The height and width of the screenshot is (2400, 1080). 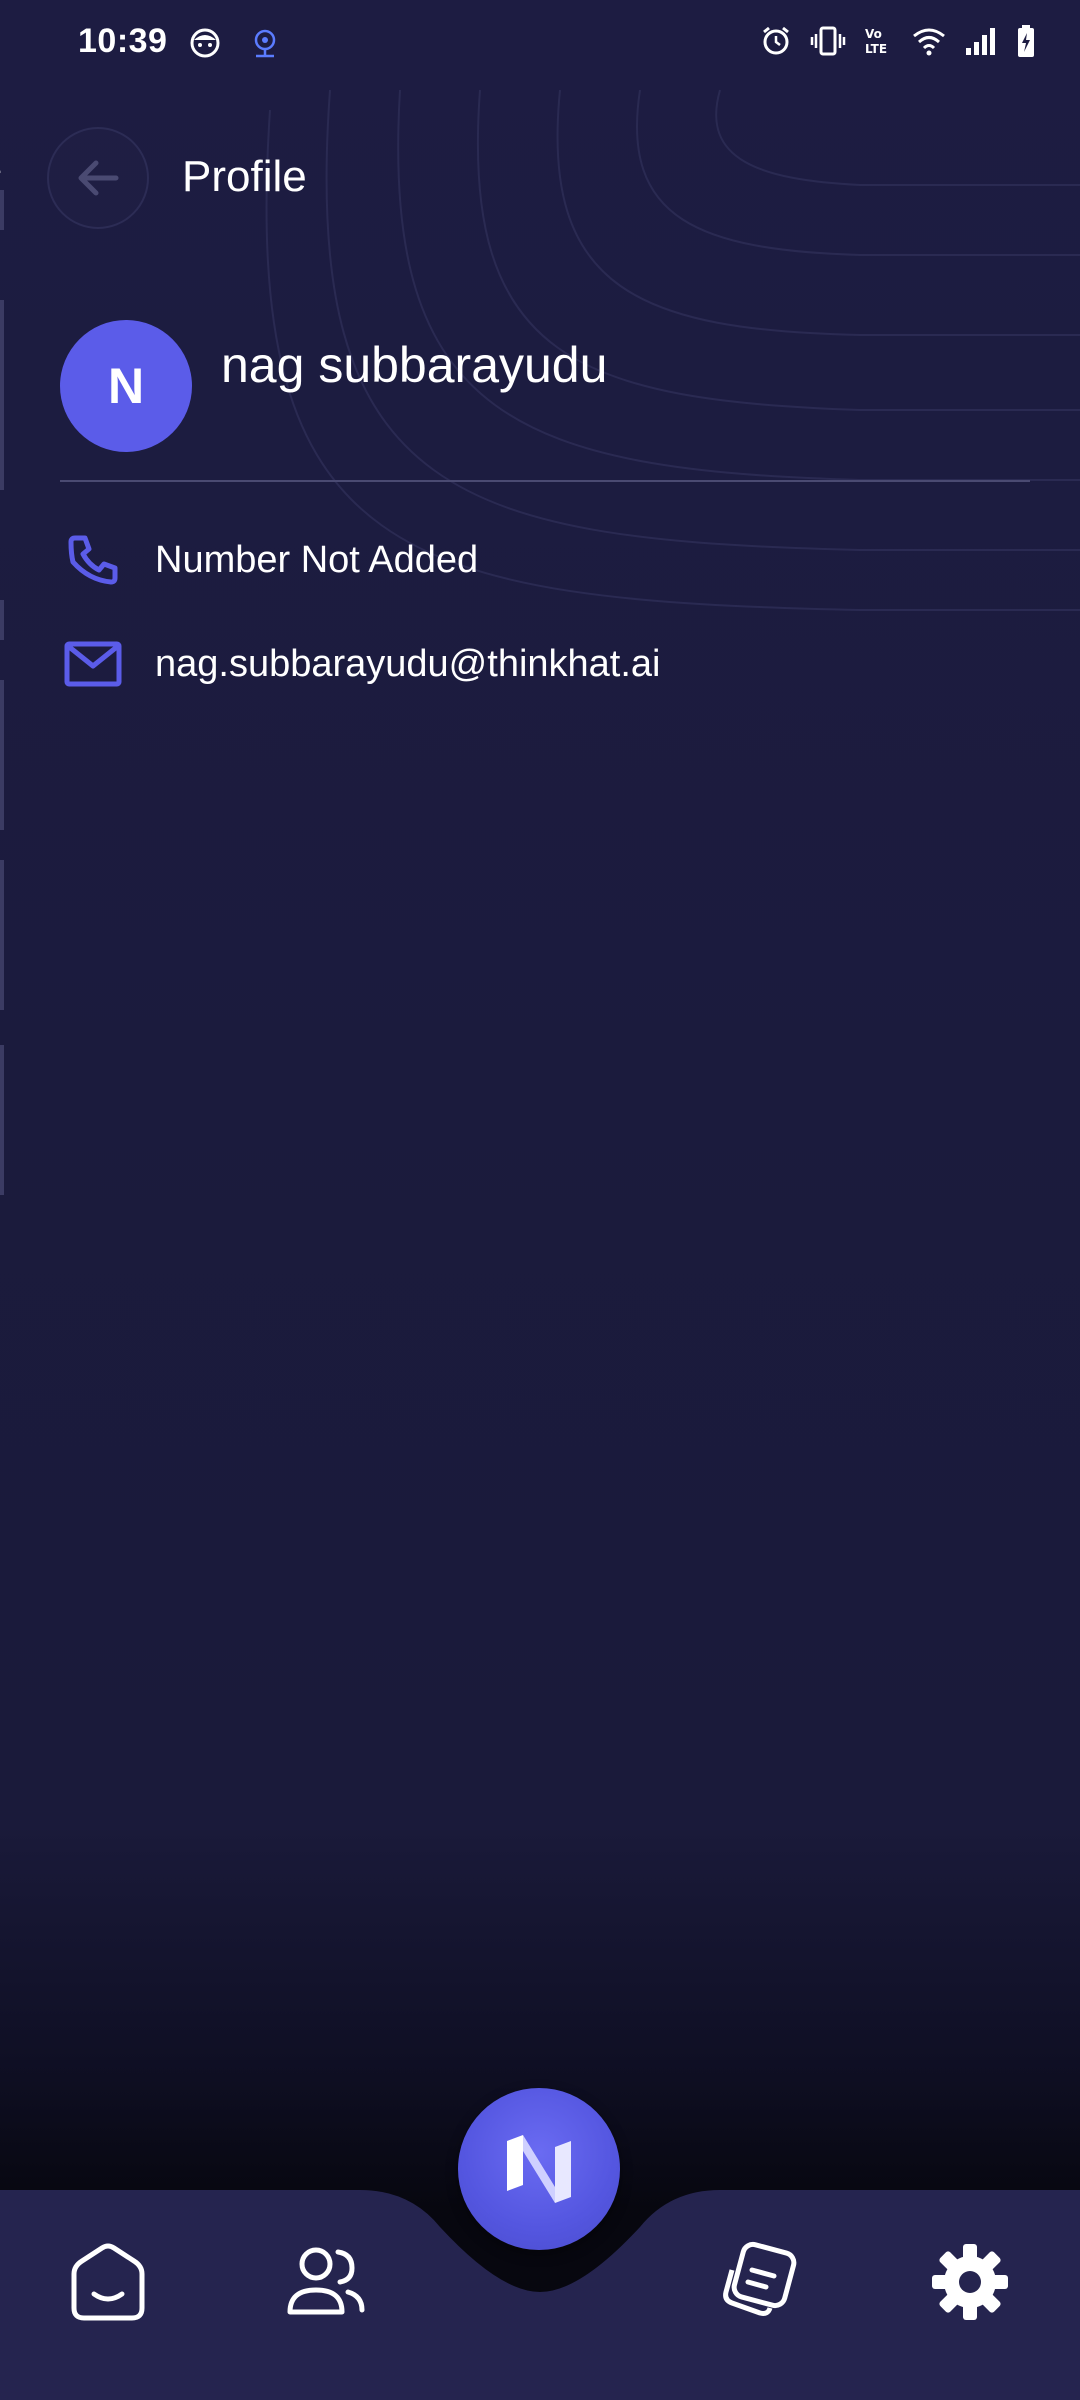 What do you see at coordinates (873, 34) in the screenshot?
I see `svg-text: Vo` at bounding box center [873, 34].